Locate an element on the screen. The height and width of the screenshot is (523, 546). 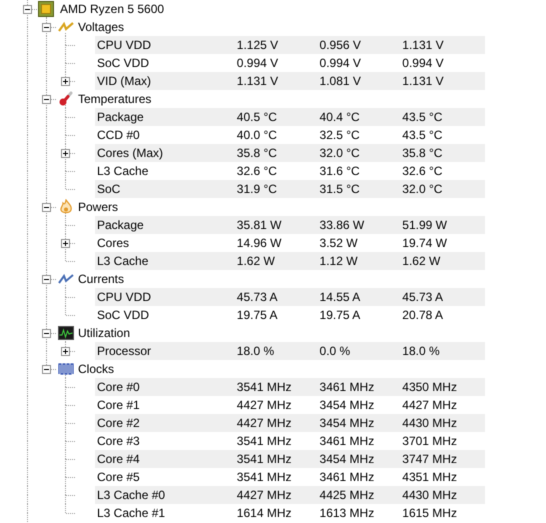
sensor-label: VID (Max) is located at coordinates (124, 81).